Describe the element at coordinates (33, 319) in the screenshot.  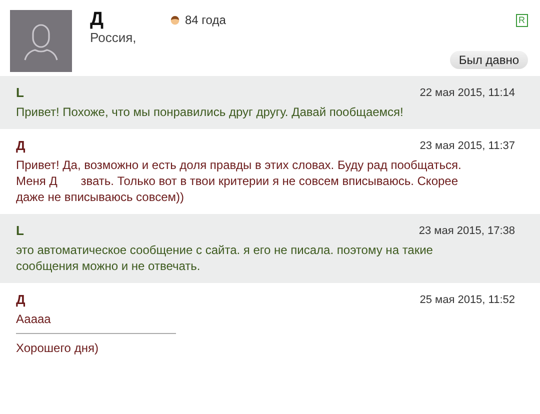
I see `message-text: Ааааа` at that location.